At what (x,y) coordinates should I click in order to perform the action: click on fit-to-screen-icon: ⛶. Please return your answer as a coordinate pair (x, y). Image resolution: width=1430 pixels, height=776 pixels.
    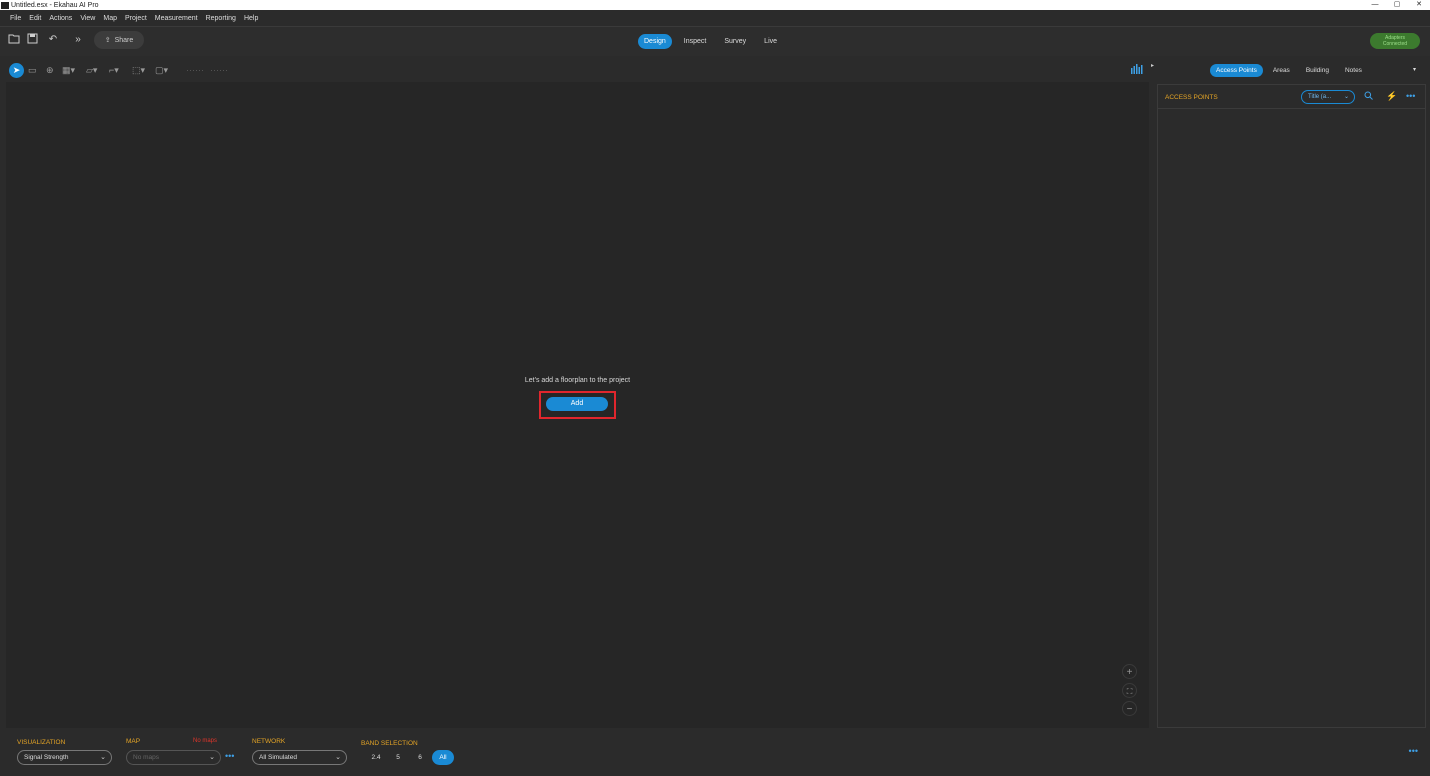
    Looking at the image, I should click on (1129, 690).